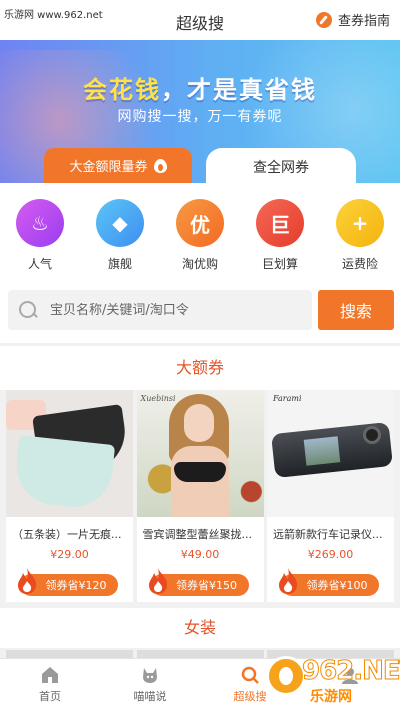 The height and width of the screenshot is (706, 400). I want to click on coupon-label: 领券省¥120, so click(76, 585).